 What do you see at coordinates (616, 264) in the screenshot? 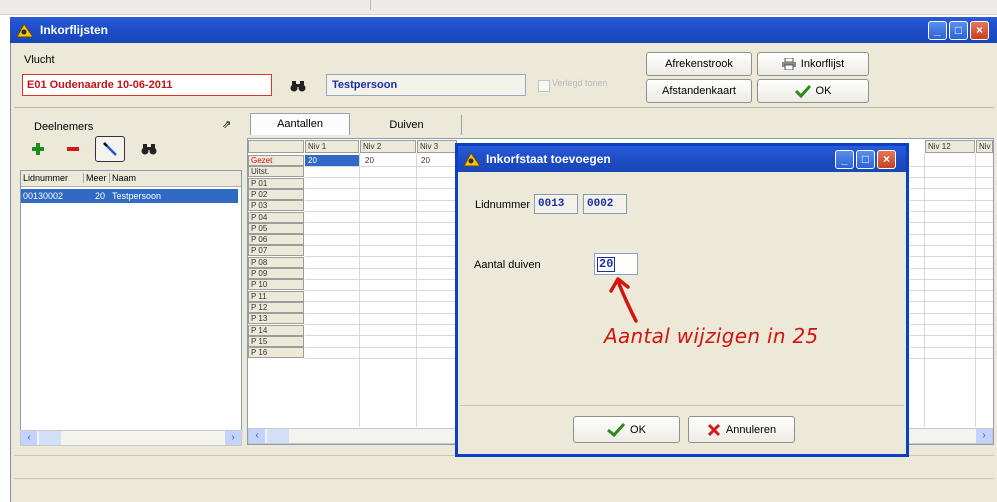
I see `aantal-input: 20` at bounding box center [616, 264].